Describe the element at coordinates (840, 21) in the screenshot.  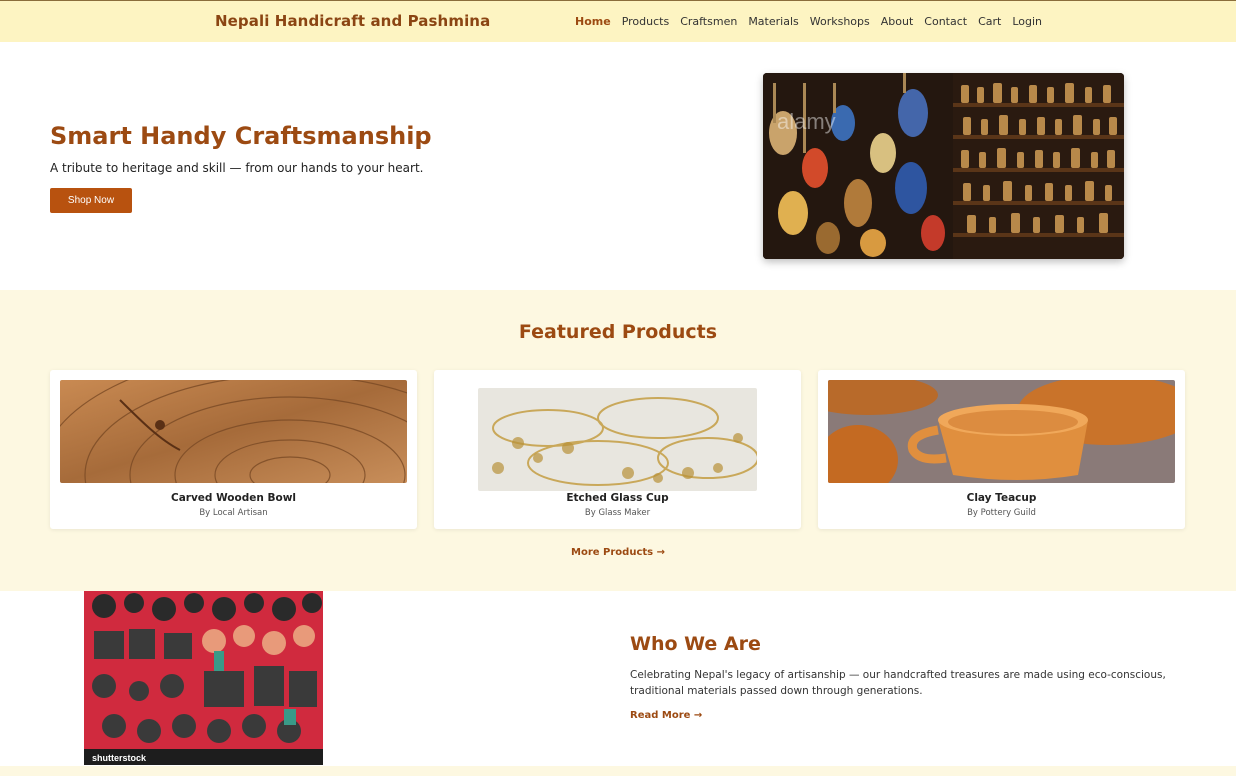
I see `nav-workshops: Workshops` at that location.